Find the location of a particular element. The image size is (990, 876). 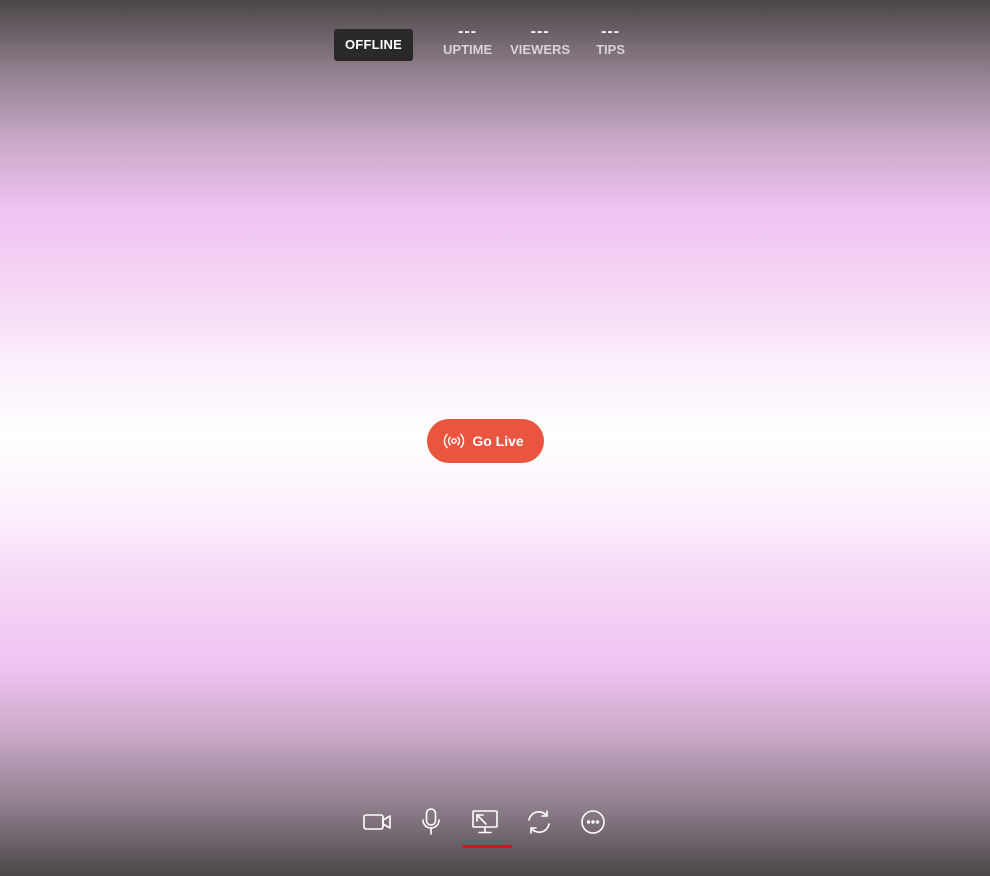

refresh-icon is located at coordinates (539, 822).